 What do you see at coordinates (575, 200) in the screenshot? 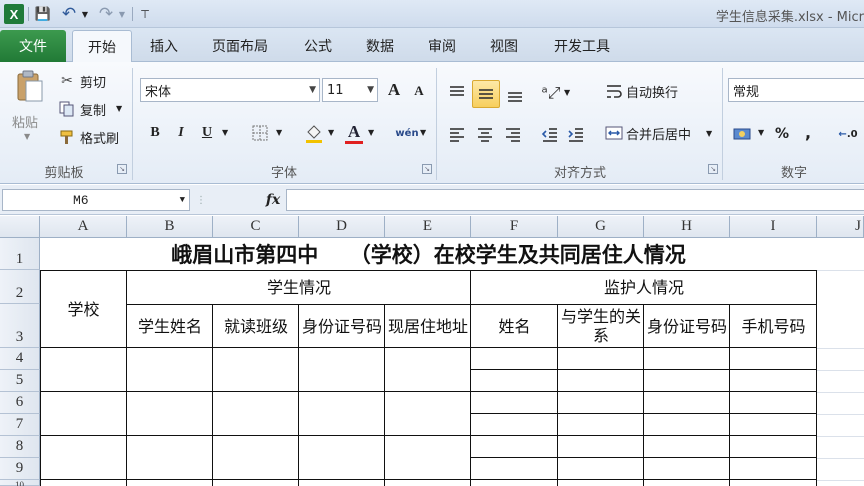
I see `formula-input` at bounding box center [575, 200].